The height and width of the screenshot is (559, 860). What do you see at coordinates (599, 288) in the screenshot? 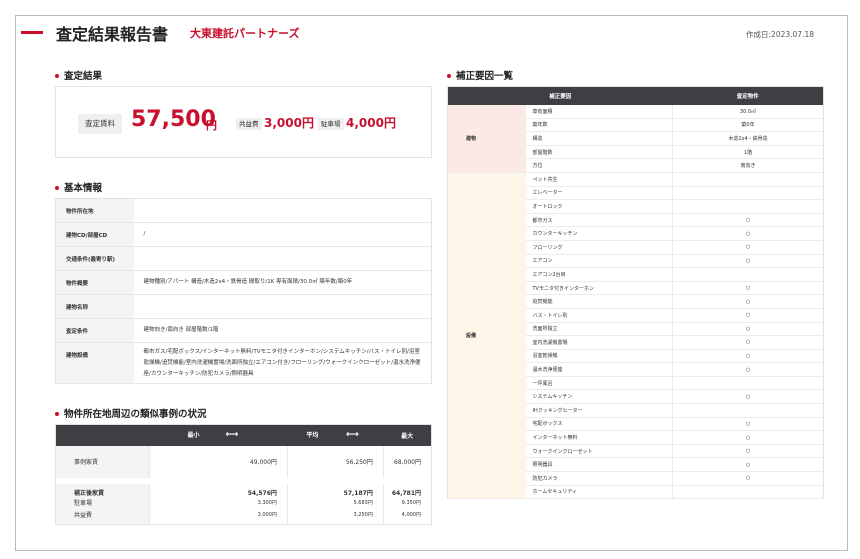
I see `factor-item-name: TVモニタ付きインターホン` at bounding box center [599, 288].